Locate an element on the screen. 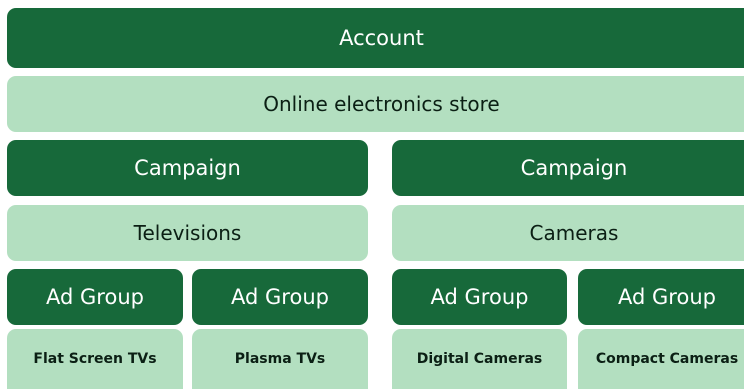 This screenshot has height=389, width=744. account-name: Online electronics store is located at coordinates (375, 104).